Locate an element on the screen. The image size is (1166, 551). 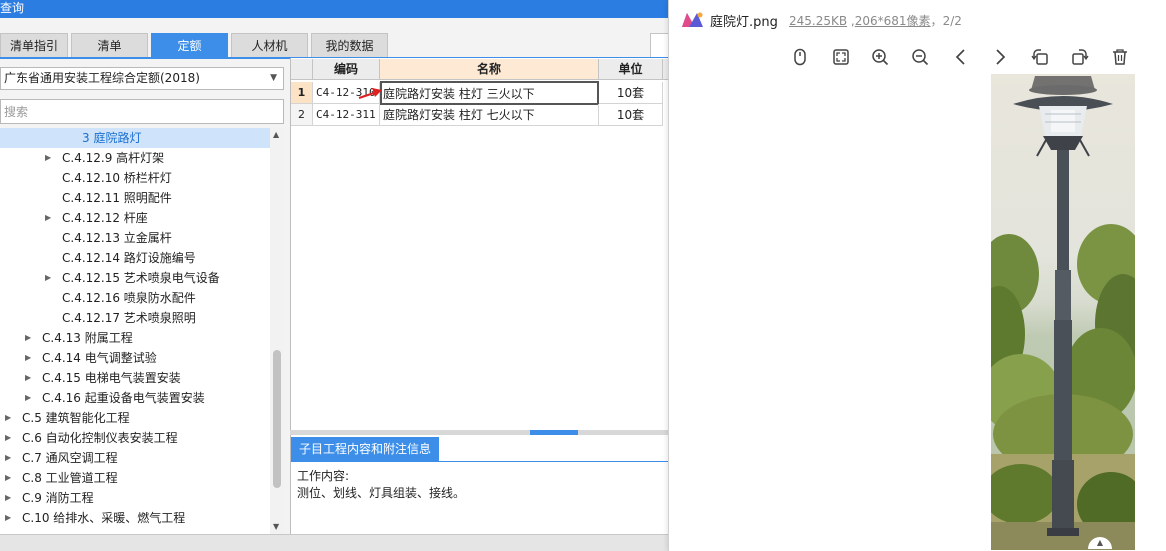
tree-item: ▶ C.8 工业管道工程 is located at coordinates (135, 478).